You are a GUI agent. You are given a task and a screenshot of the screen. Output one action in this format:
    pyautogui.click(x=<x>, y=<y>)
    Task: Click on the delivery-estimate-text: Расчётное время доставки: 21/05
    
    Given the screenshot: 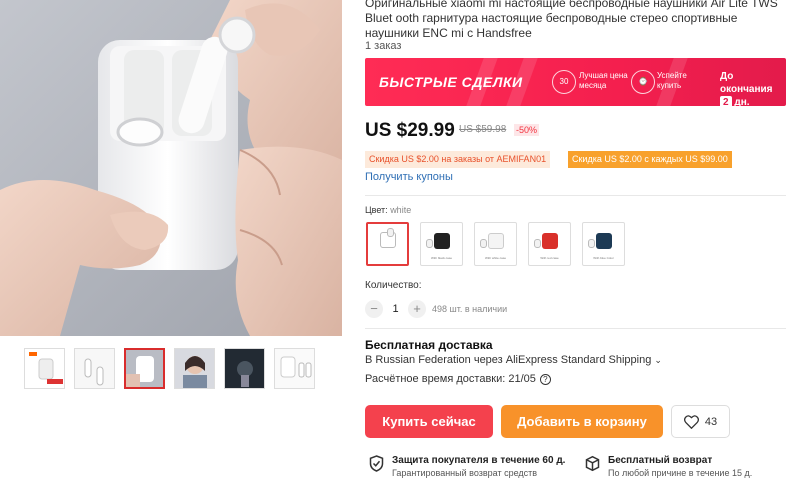 What is the action you would take?
    pyautogui.click(x=450, y=379)
    